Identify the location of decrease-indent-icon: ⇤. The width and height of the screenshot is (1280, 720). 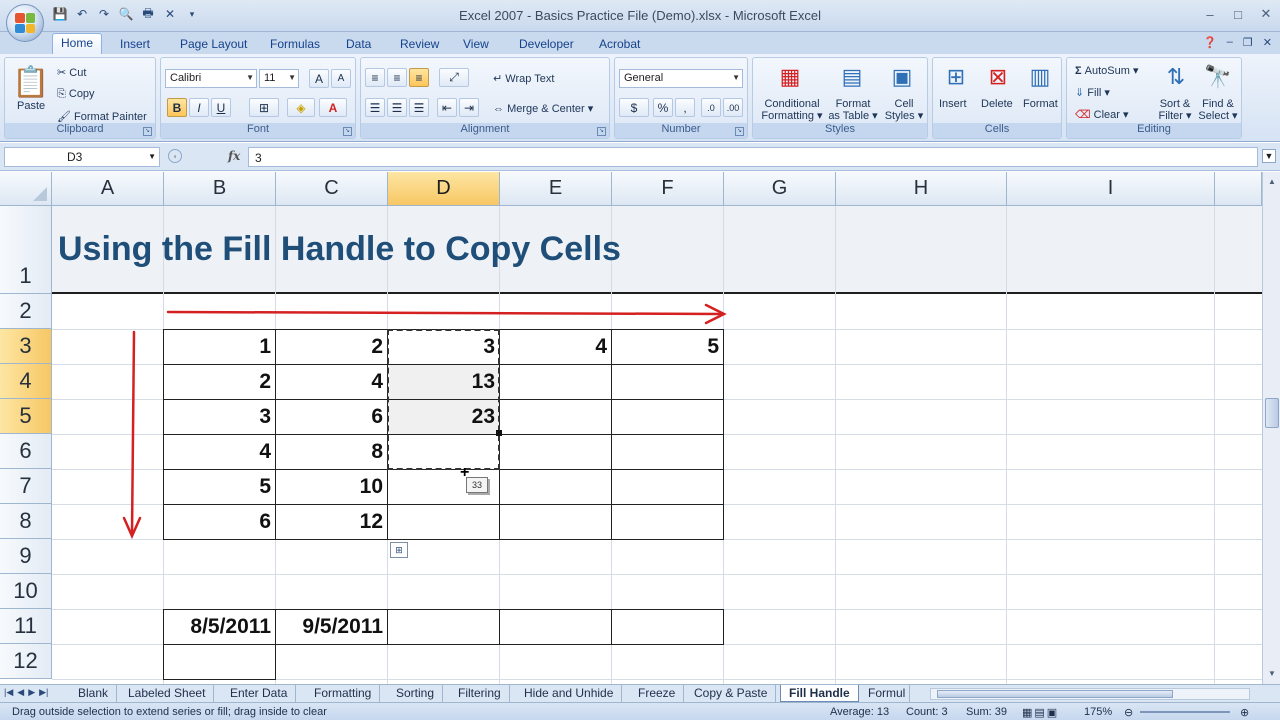
(447, 107).